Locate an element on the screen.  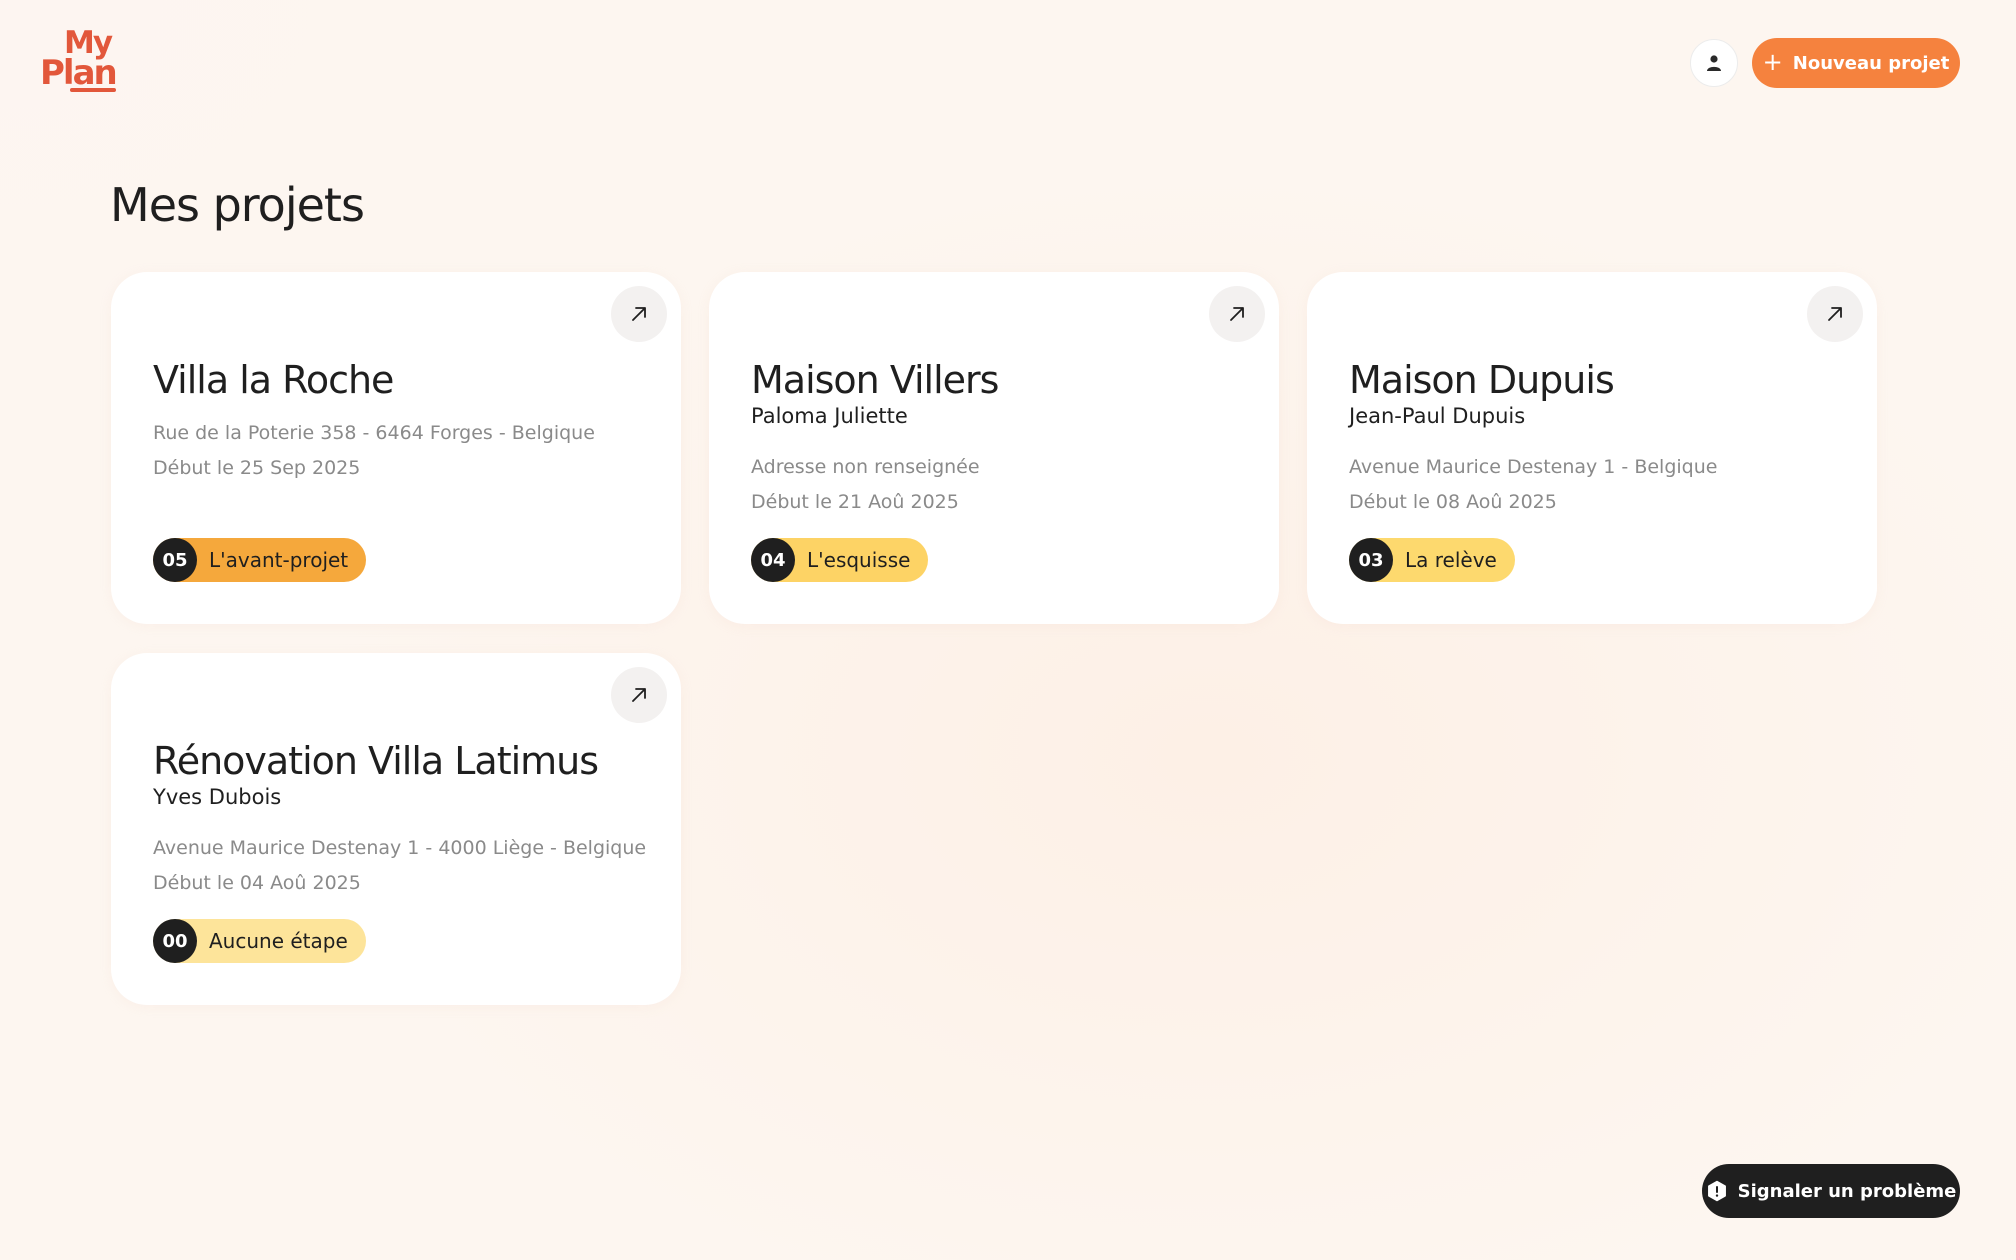
stage-number: 00 is located at coordinates (175, 941).